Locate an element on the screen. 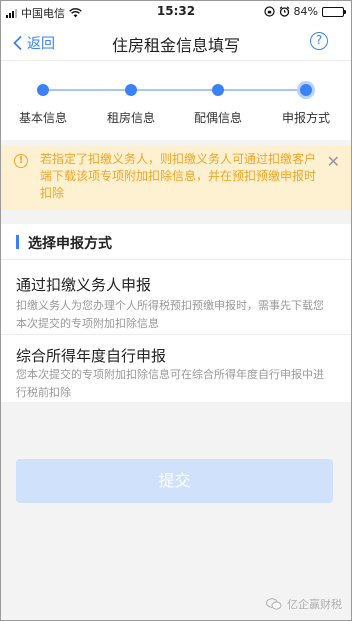 The image size is (352, 621). section-header: 选择申报方式 is located at coordinates (176, 242).